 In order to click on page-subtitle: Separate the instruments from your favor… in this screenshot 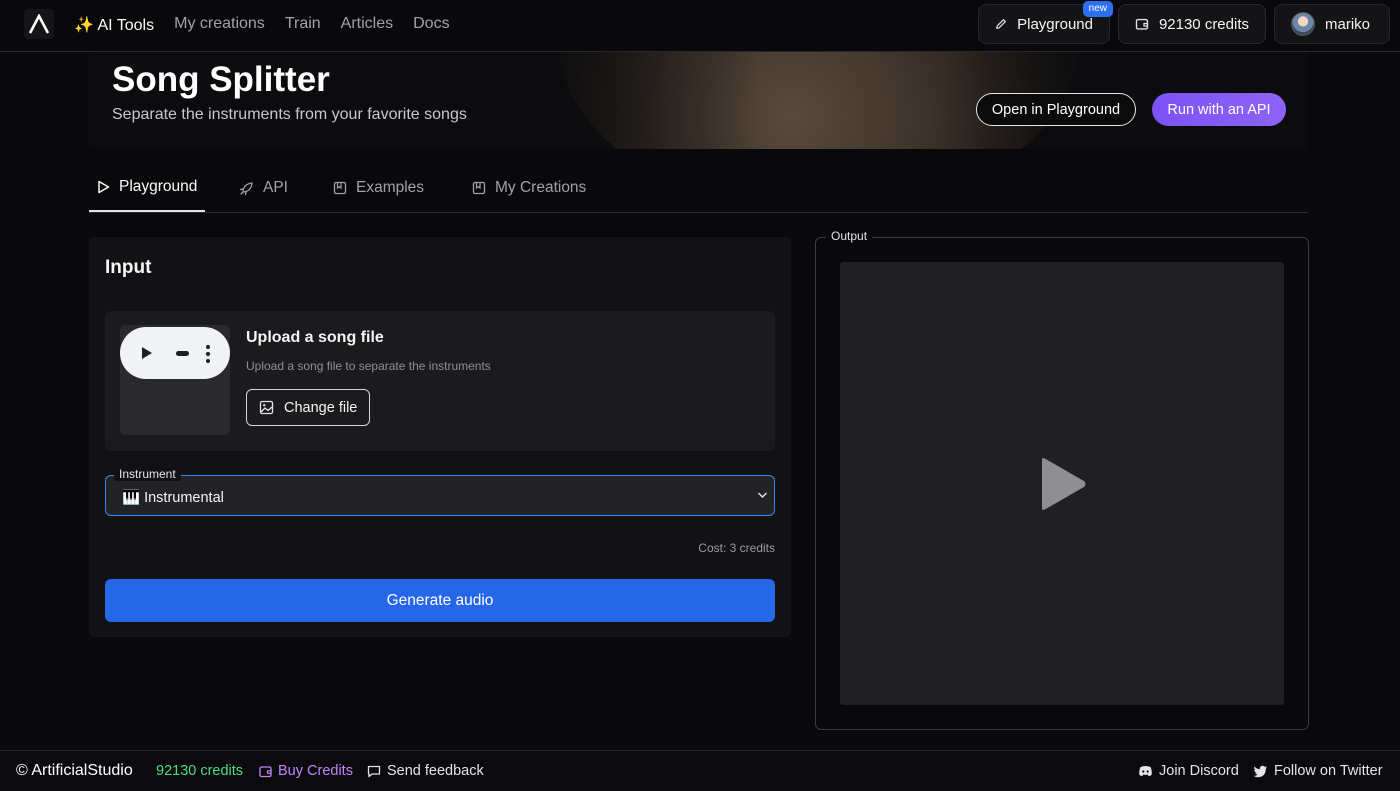, I will do `click(289, 114)`.